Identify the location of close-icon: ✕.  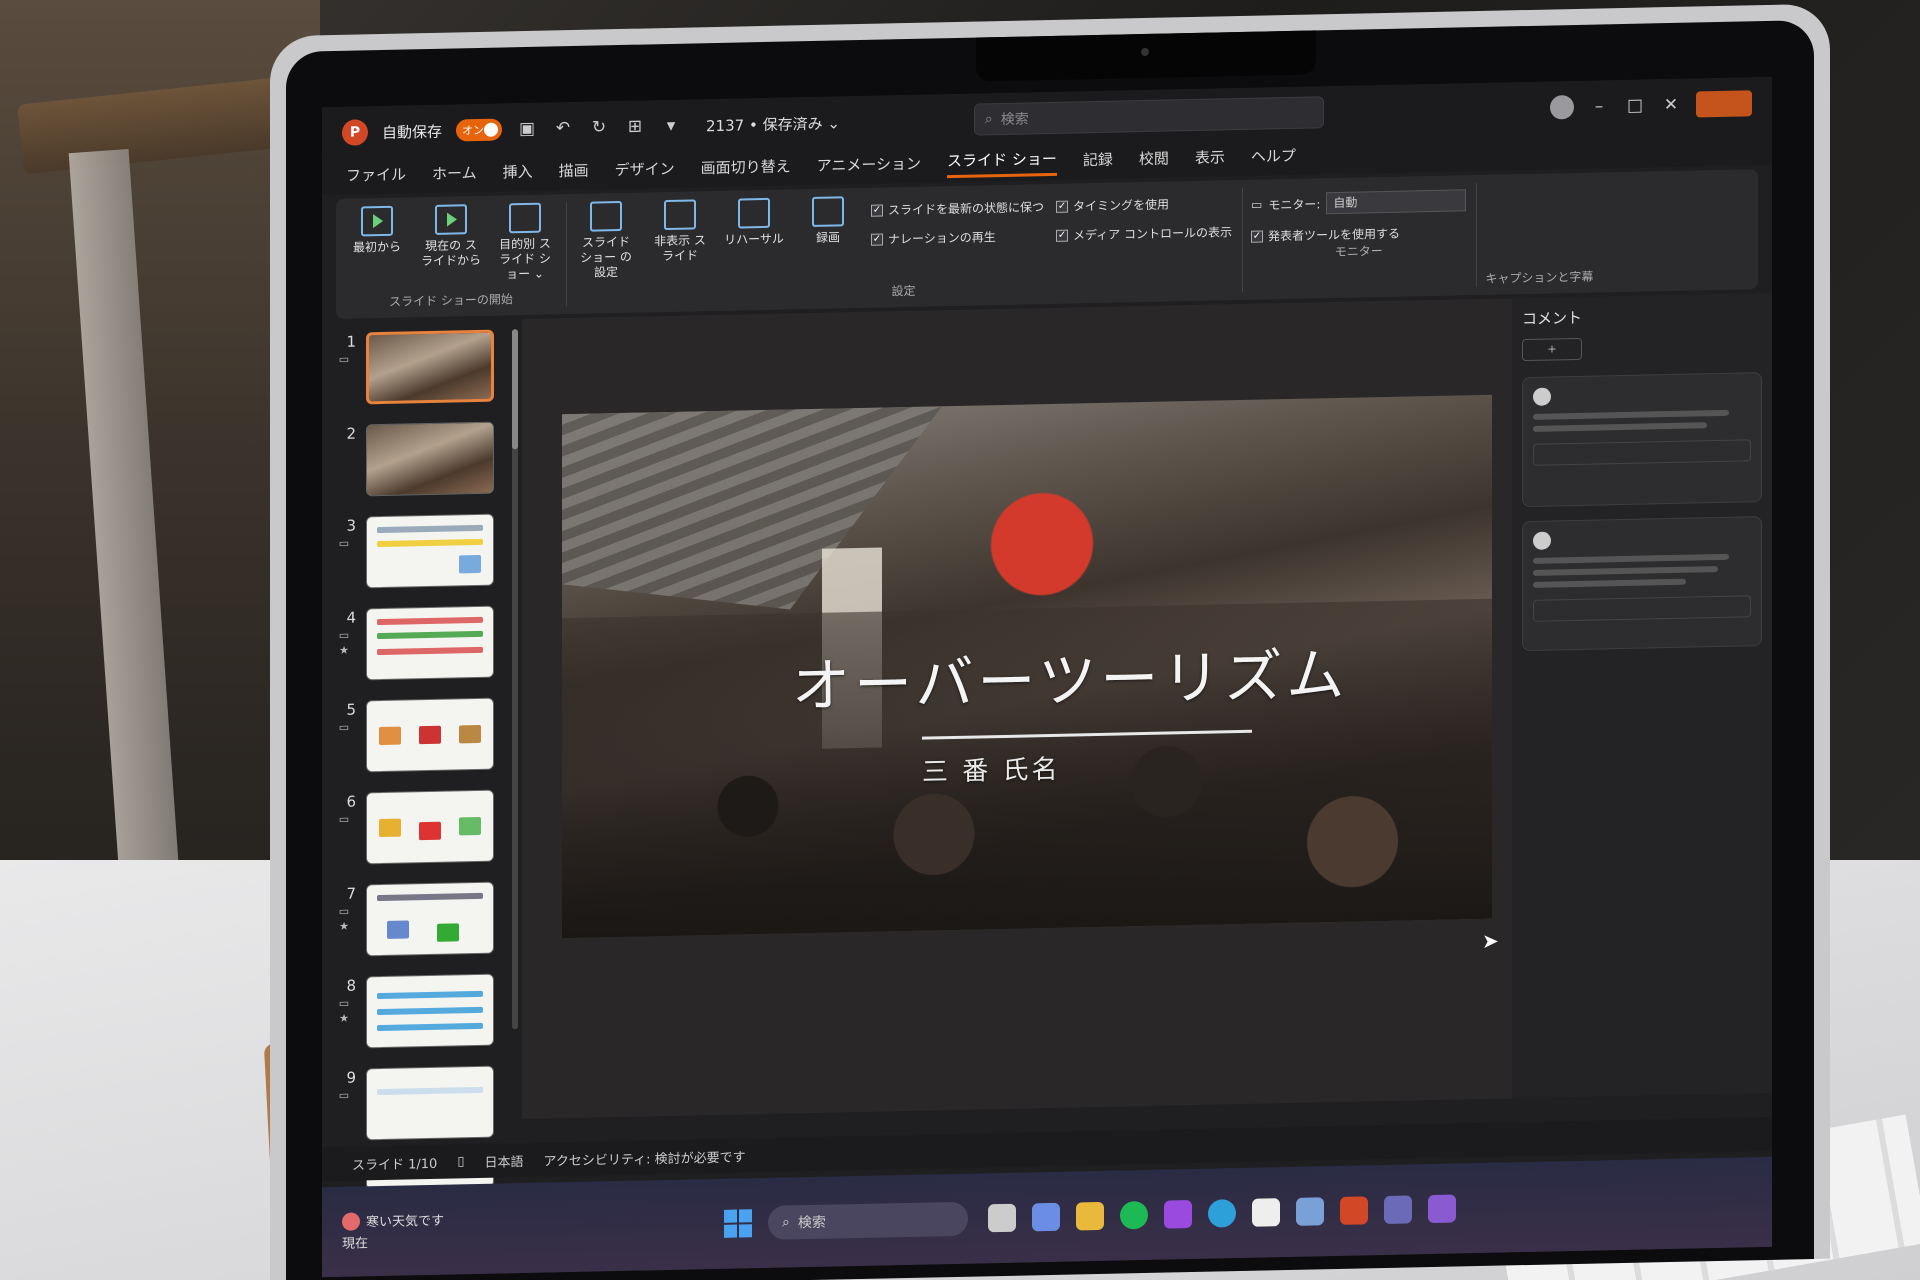
(1671, 105).